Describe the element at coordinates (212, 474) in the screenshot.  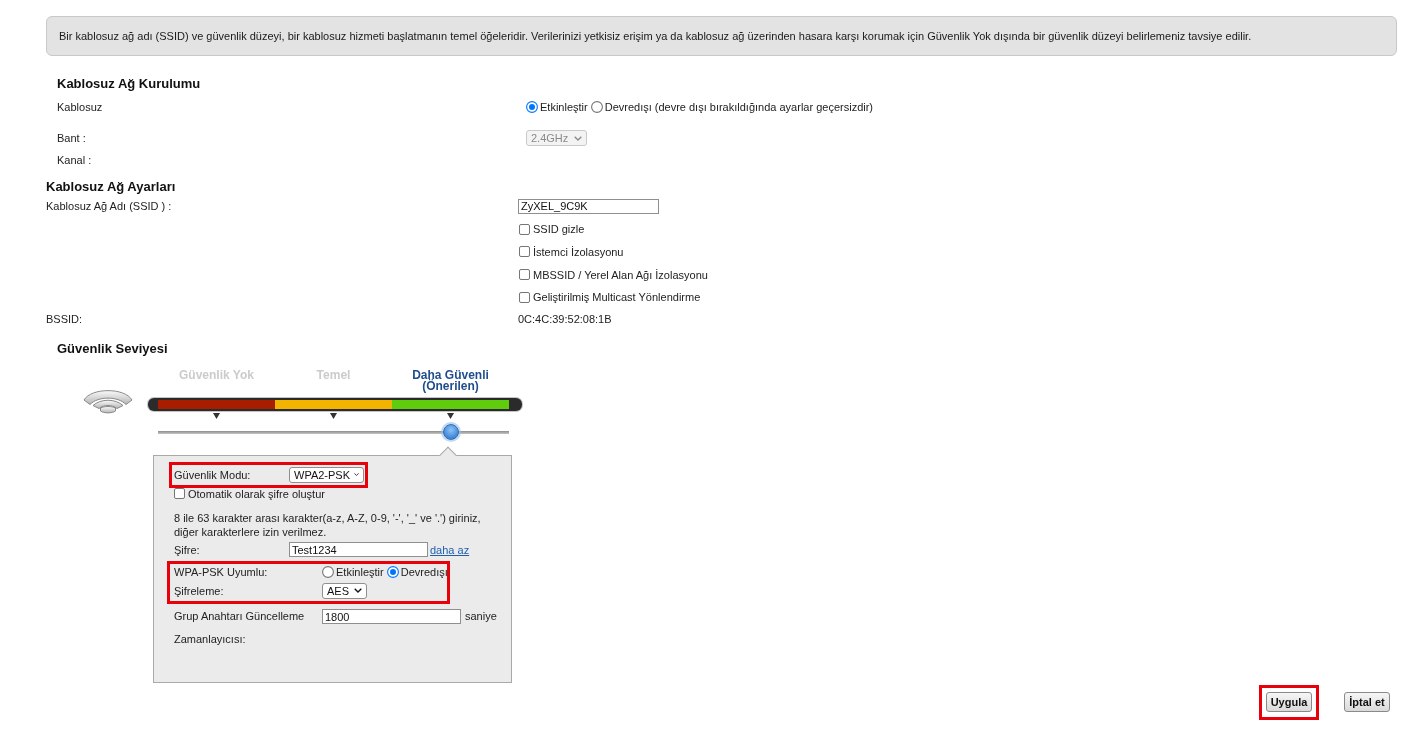
I see `field-label: Güvenlik Modu:` at that location.